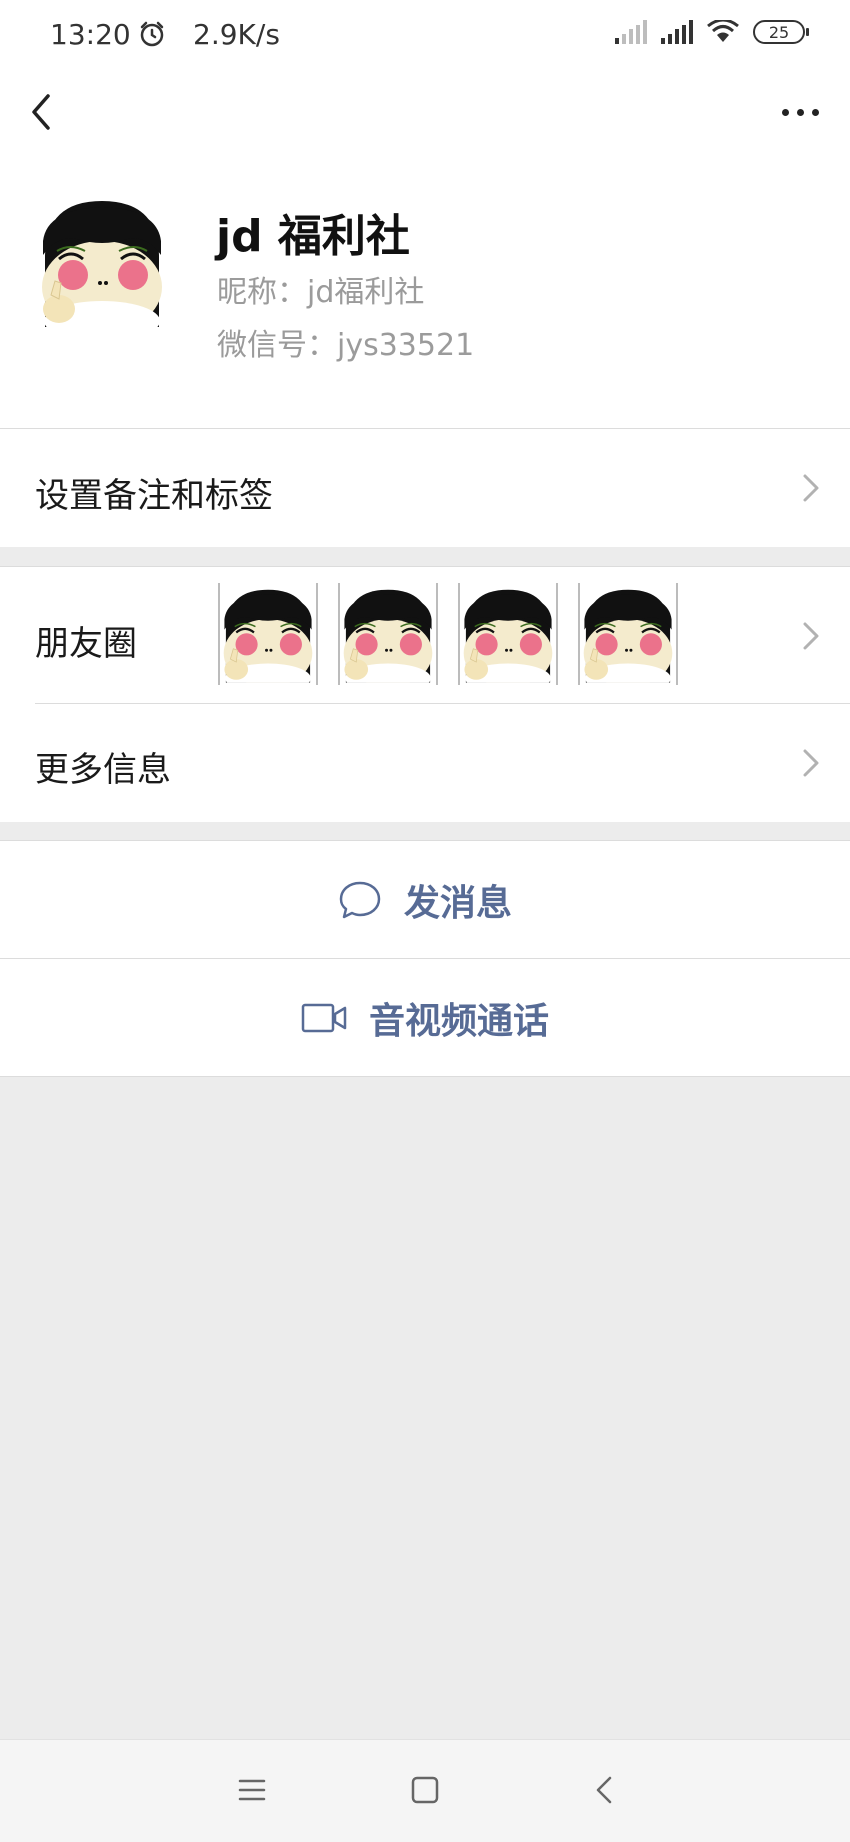  Describe the element at coordinates (152, 34) in the screenshot. I see `alarm-icon` at that location.